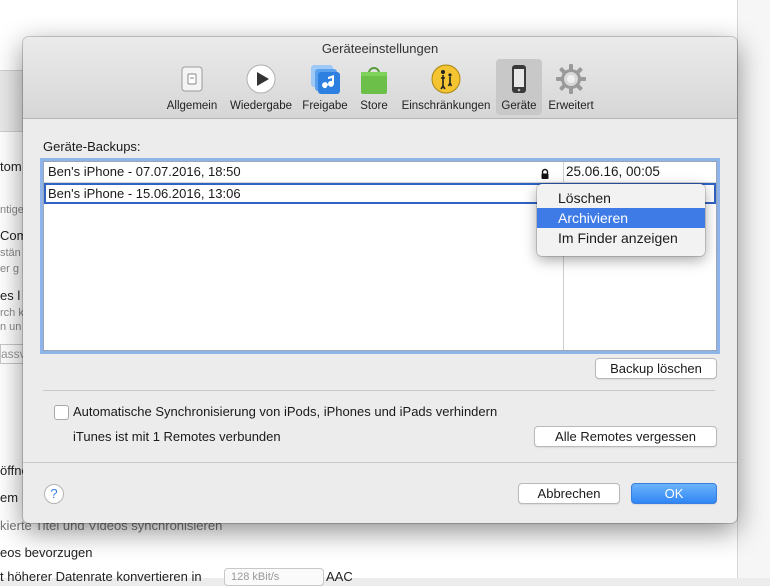  I want to click on tab-label: Einschränkungen, so click(446, 106).